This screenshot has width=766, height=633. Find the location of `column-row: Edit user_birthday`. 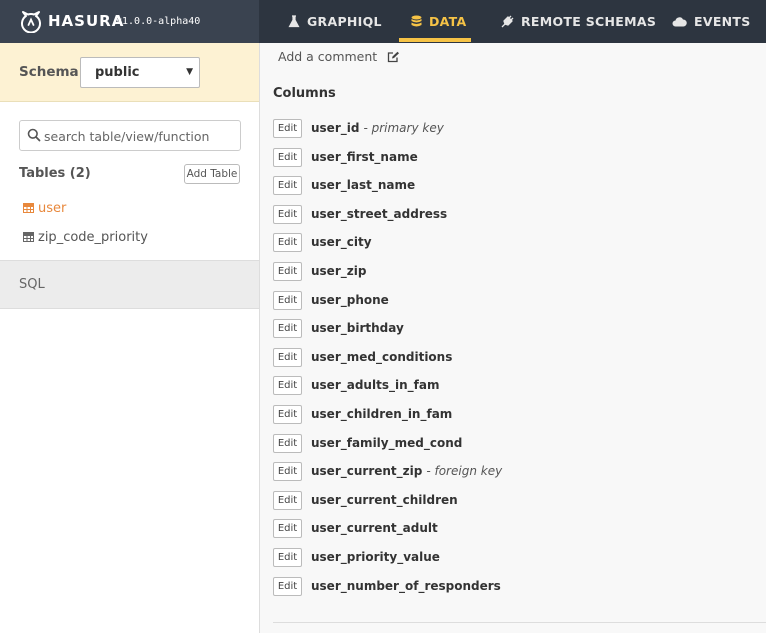

column-row: Edit user_birthday is located at coordinates (338, 328).